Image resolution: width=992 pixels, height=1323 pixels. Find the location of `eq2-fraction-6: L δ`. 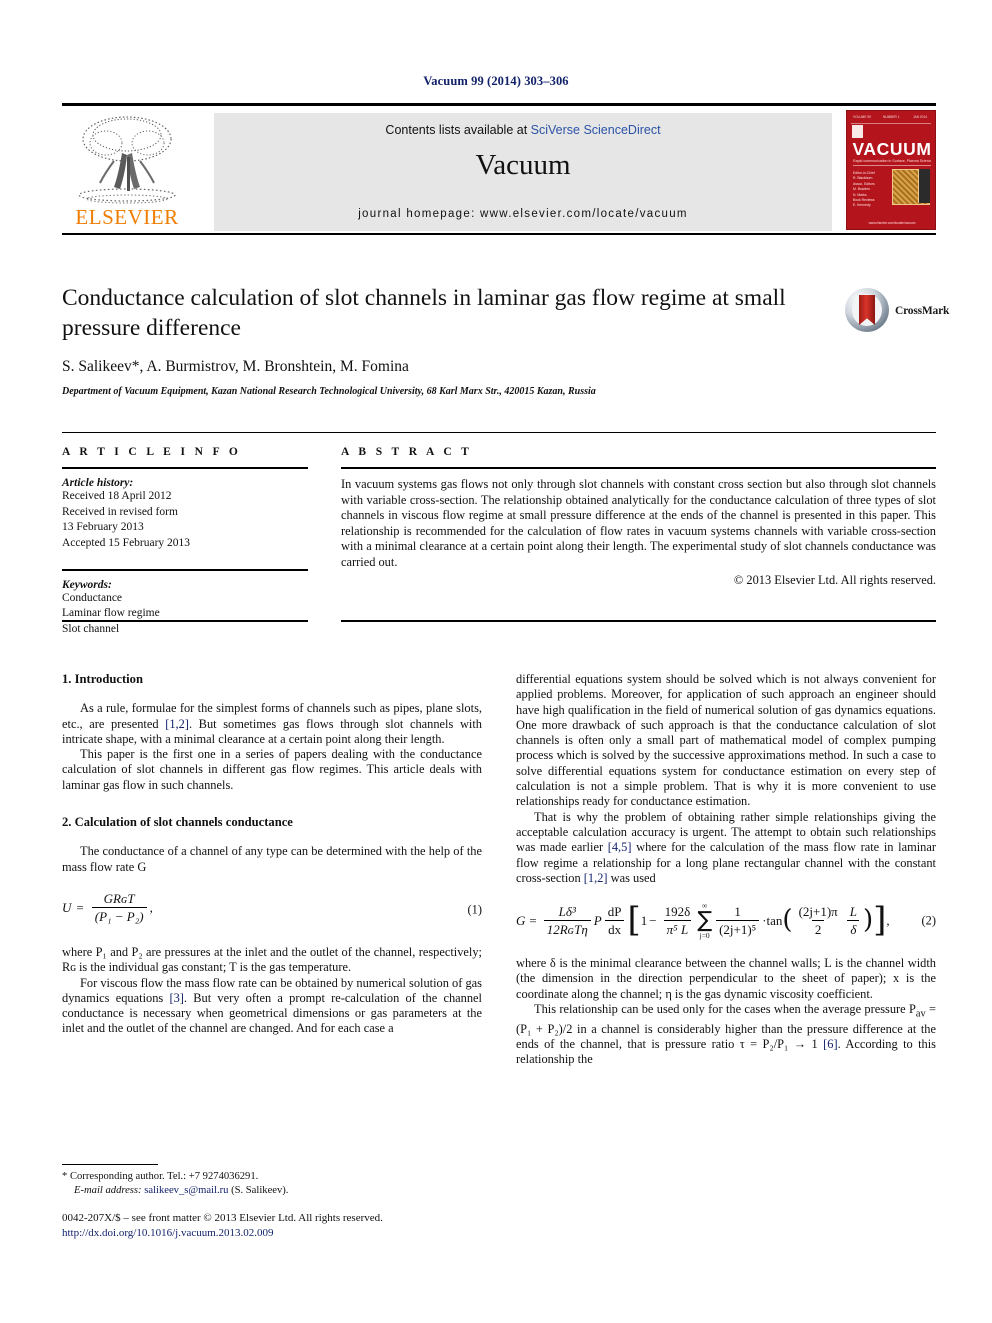

eq2-fraction-6: L δ is located at coordinates (853, 921).